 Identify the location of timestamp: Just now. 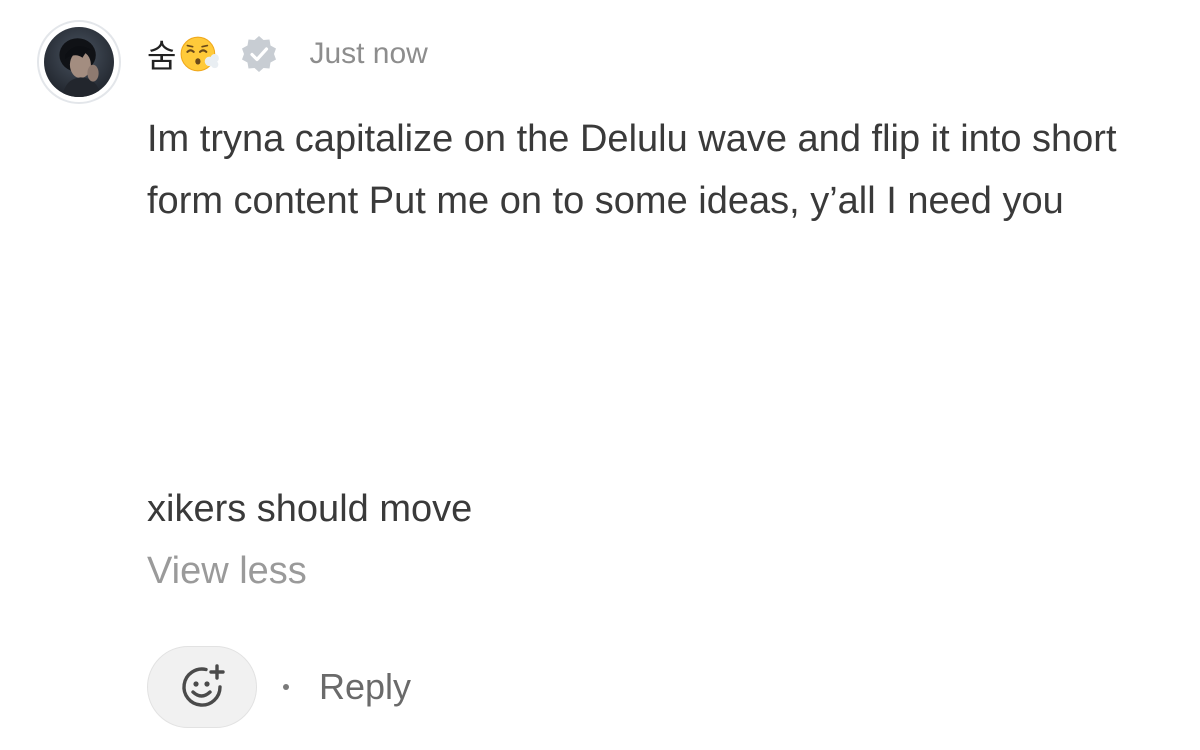
(368, 53).